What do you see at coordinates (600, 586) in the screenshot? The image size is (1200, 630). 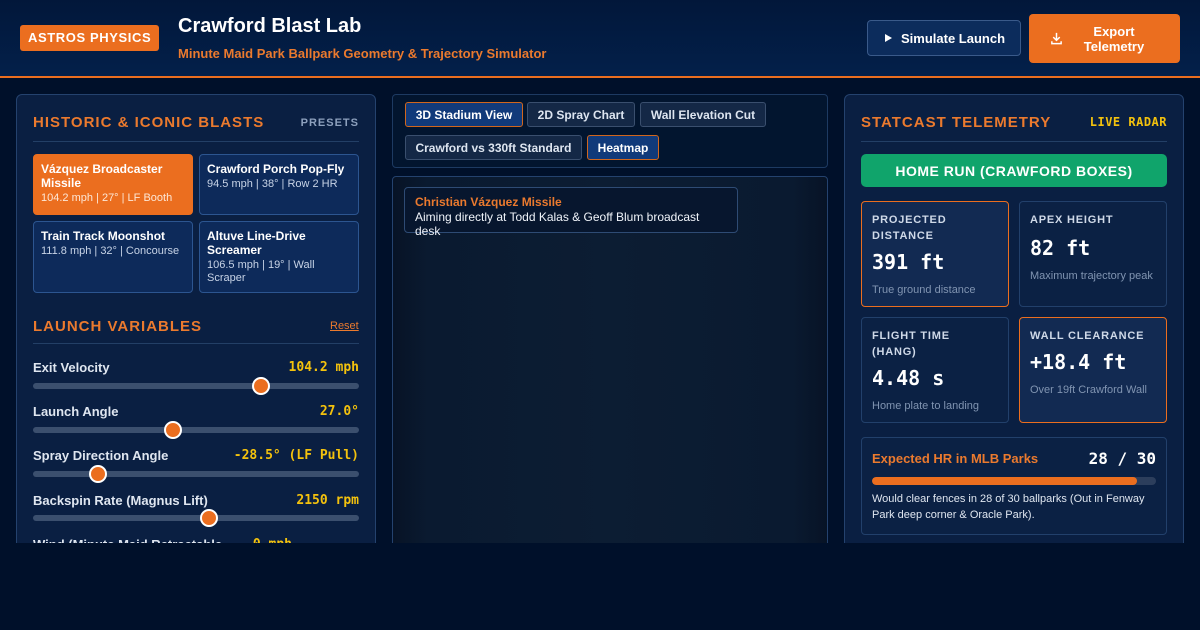 I see `page-background` at bounding box center [600, 586].